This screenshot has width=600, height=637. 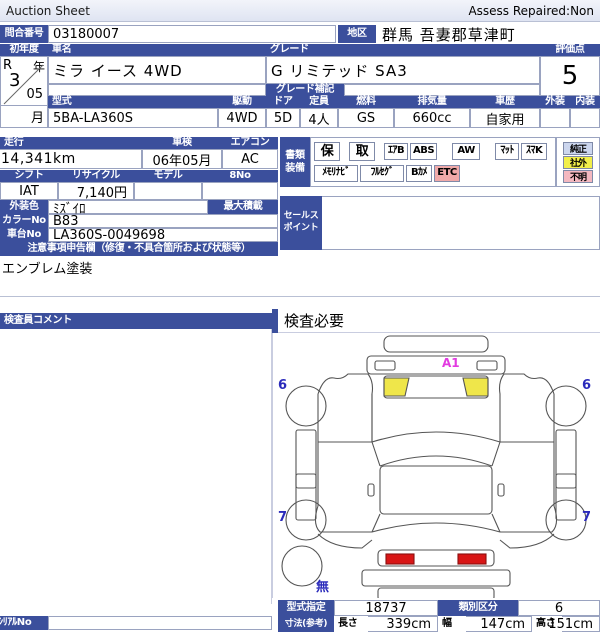 I want to click on equipment-badge: 取, so click(x=362, y=151).